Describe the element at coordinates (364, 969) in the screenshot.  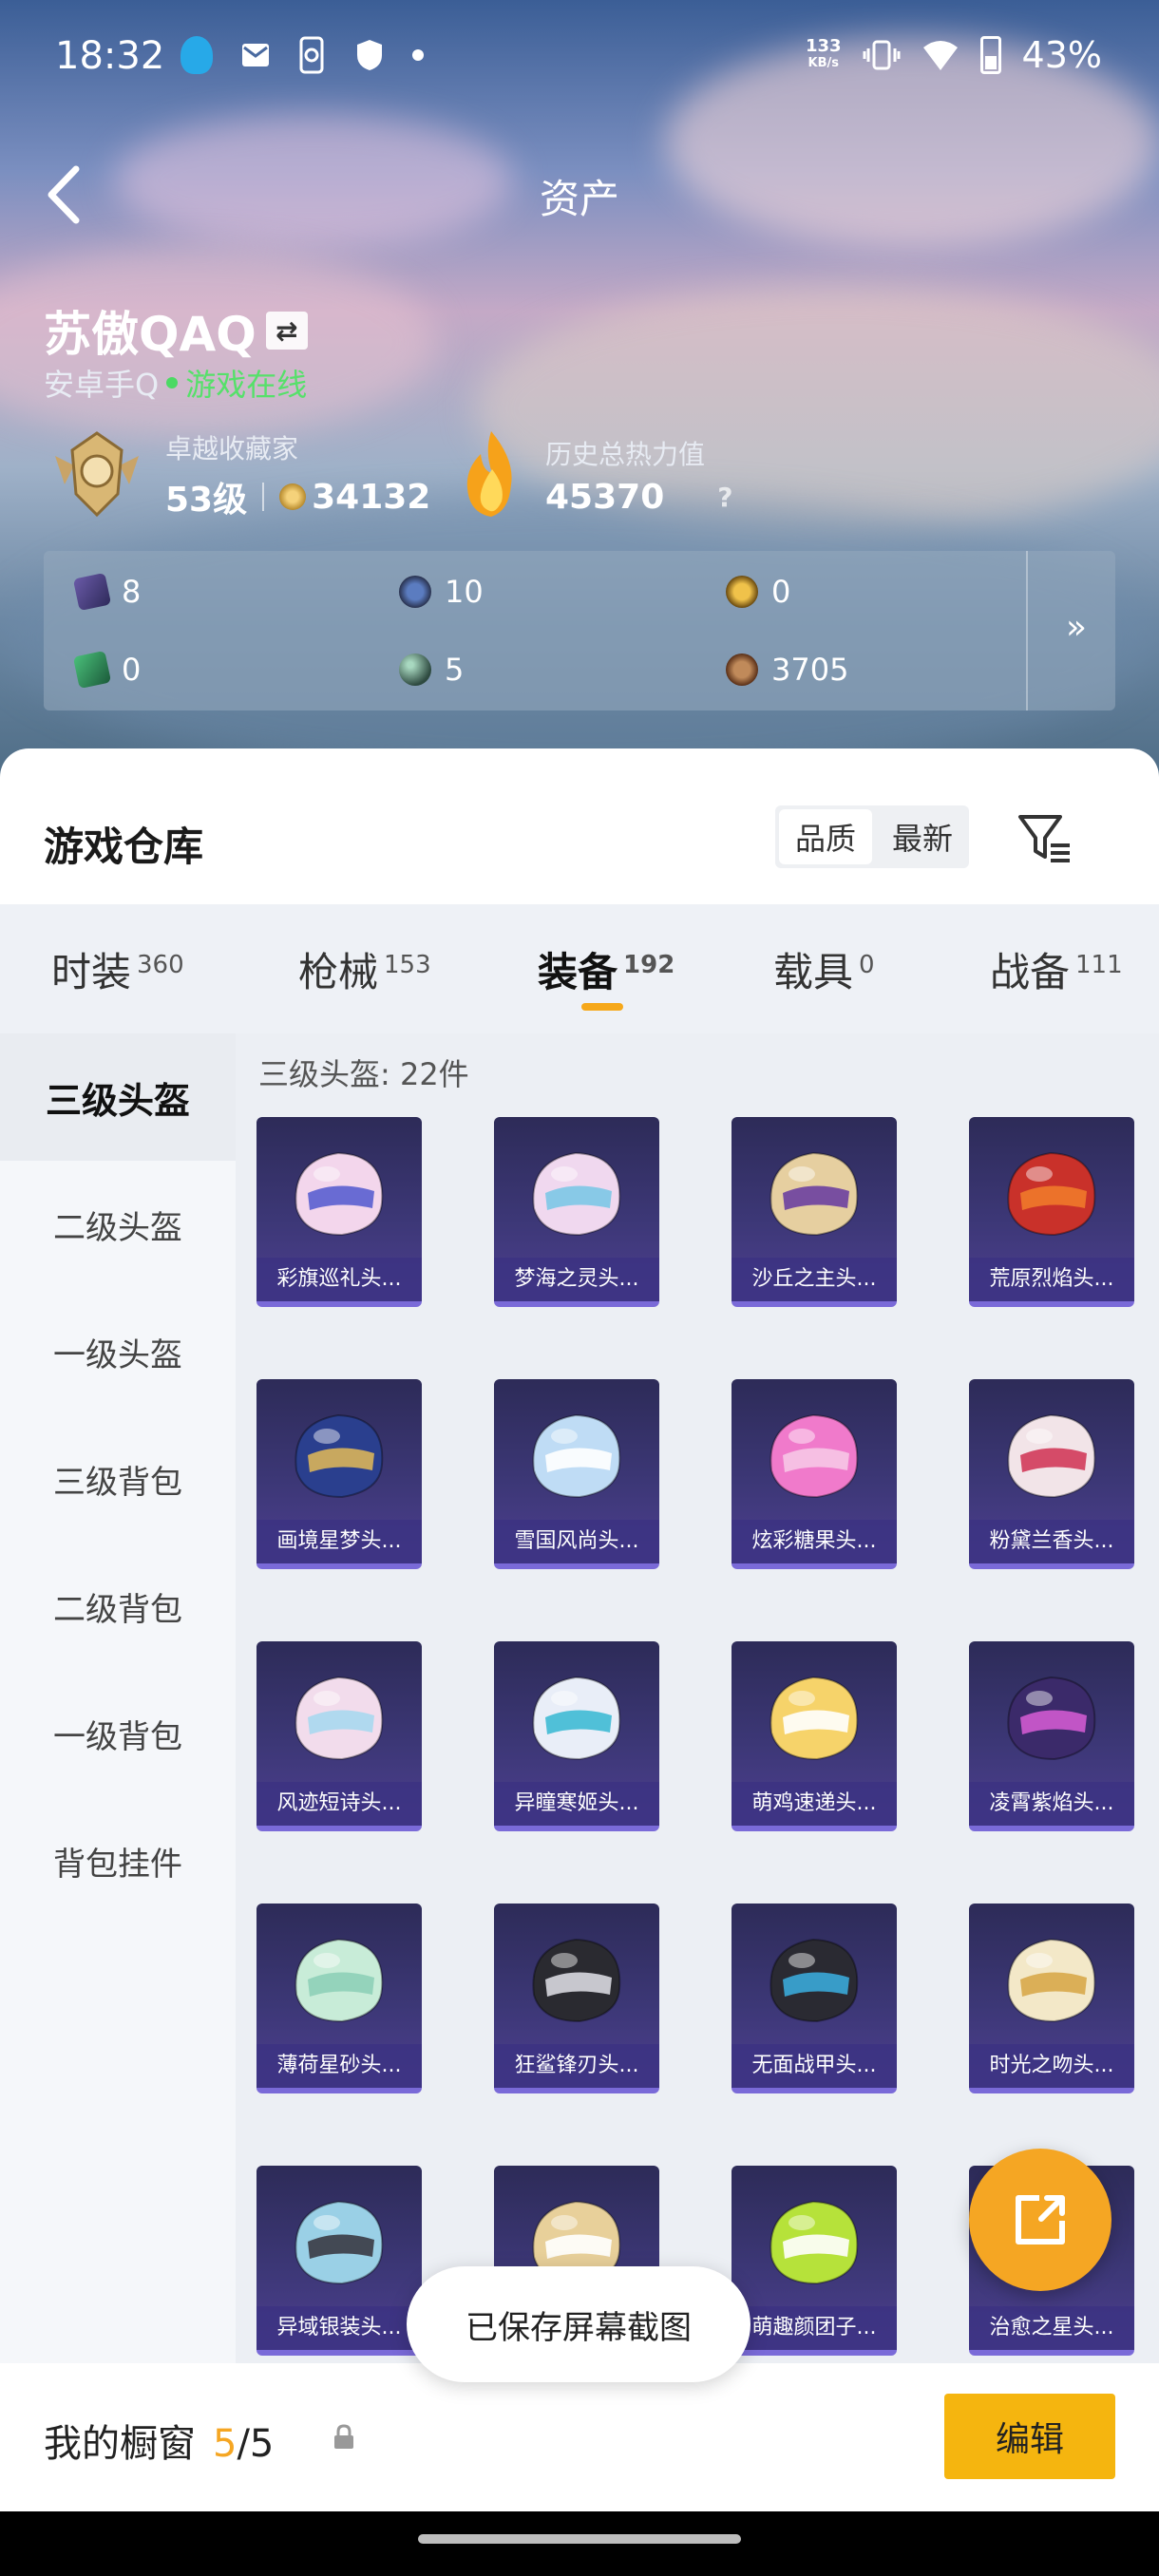
I see `tab-weapons: 枪械 153` at that location.